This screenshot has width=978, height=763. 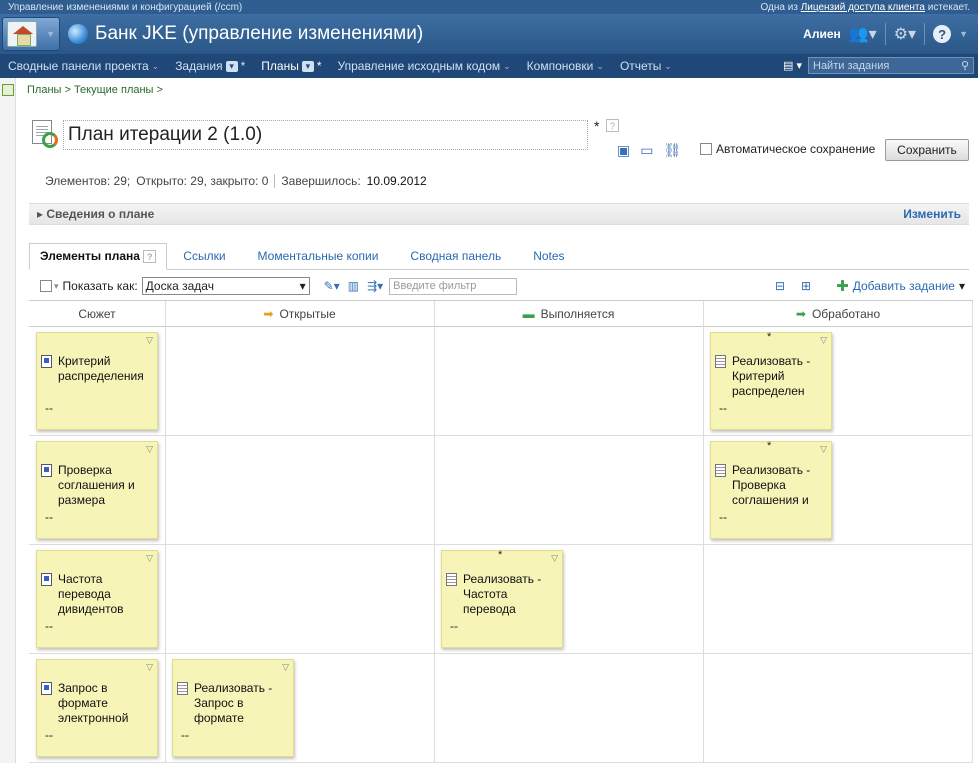 I want to click on snapshot-icon: ▣, so click(x=623, y=150).